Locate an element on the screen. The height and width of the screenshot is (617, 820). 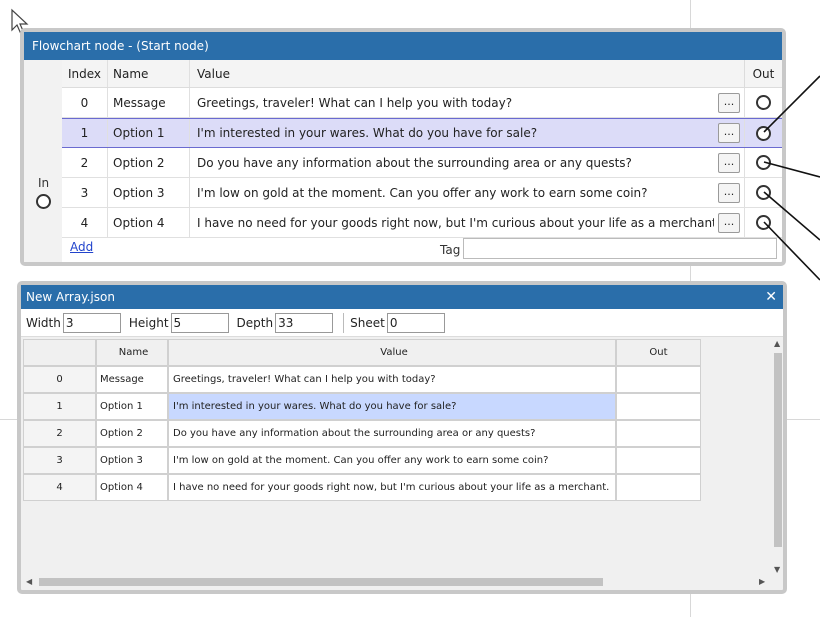
close-icon: ✕ is located at coordinates (771, 297).